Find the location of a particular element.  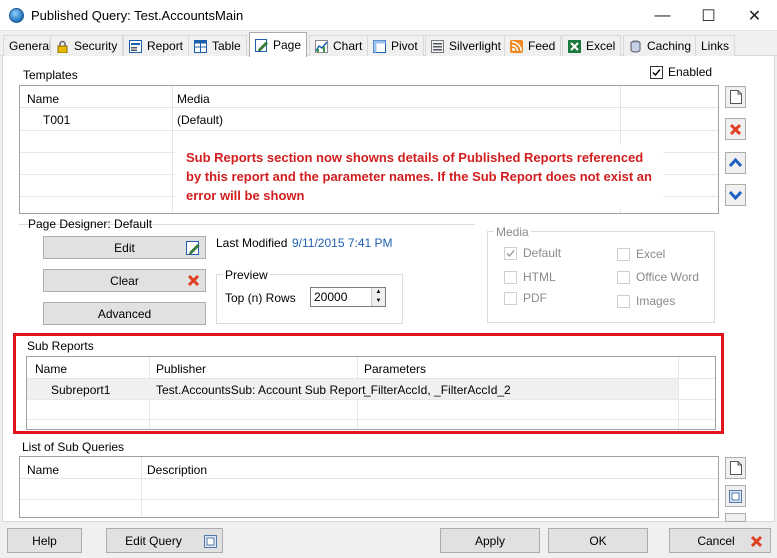

close-button: ✕ is located at coordinates (754, 15).